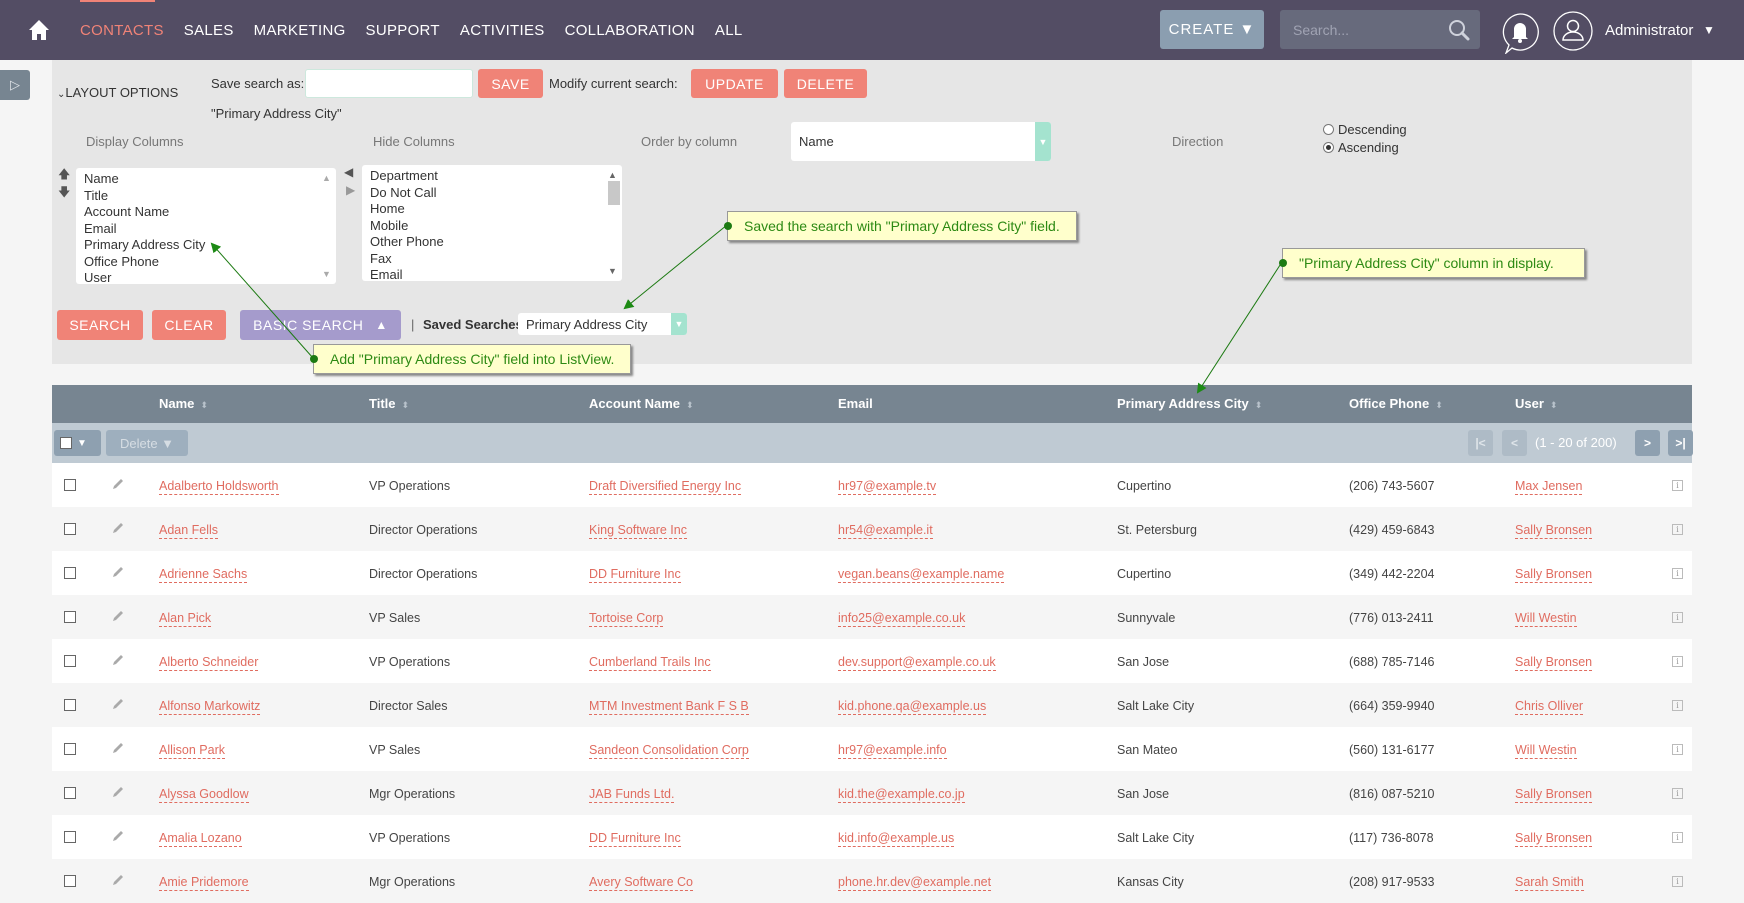  Describe the element at coordinates (729, 30) in the screenshot. I see `tab-all: ALL` at that location.